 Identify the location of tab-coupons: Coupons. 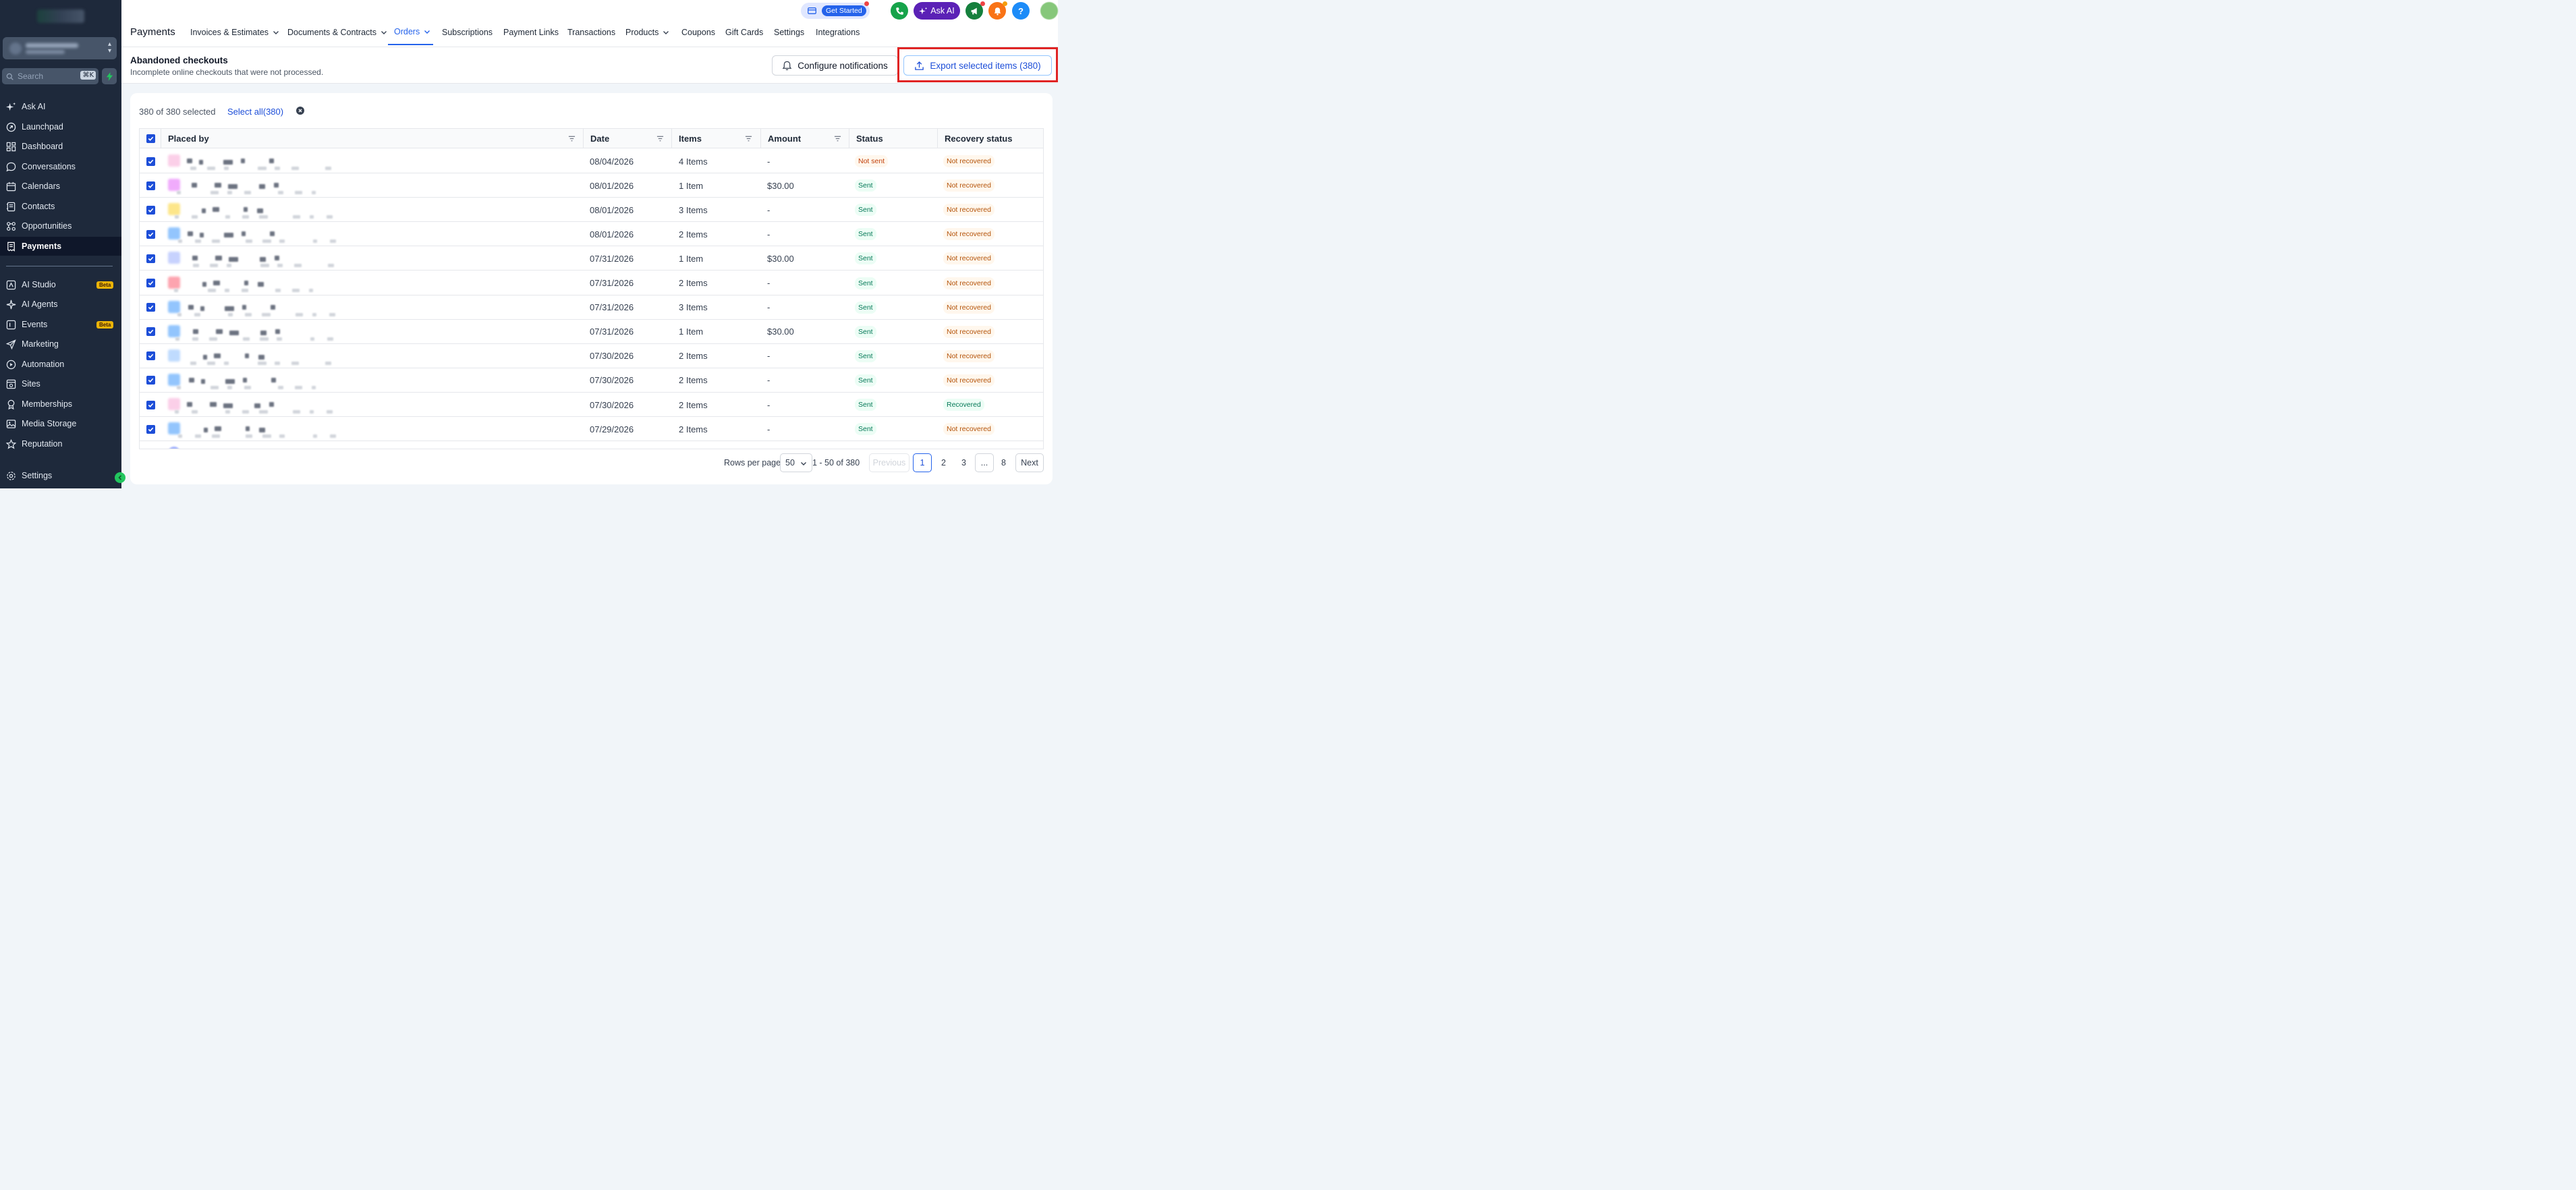
(698, 33).